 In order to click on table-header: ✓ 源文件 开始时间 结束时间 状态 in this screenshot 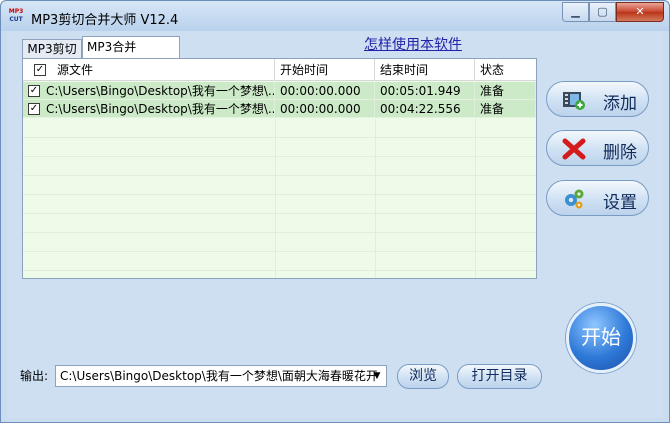, I will do `click(279, 70)`.